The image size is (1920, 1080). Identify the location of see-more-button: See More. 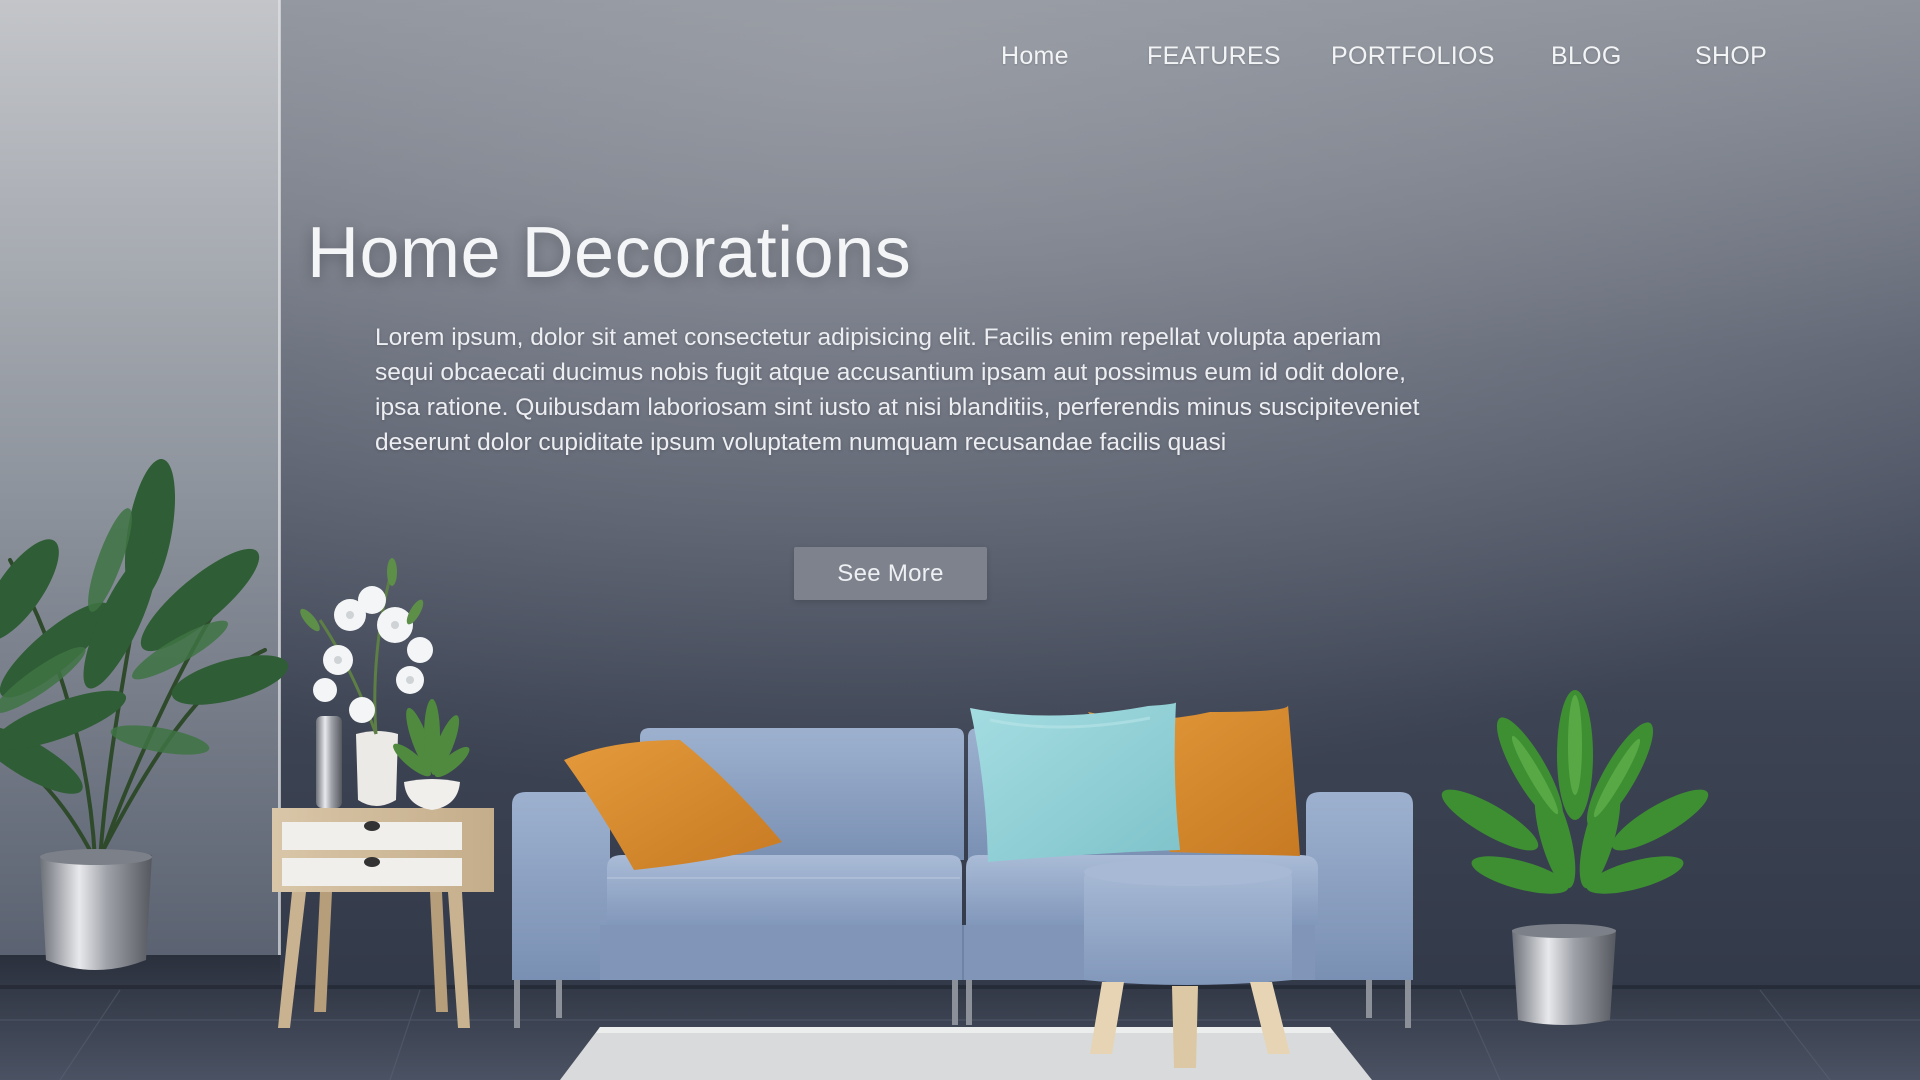
(890, 573).